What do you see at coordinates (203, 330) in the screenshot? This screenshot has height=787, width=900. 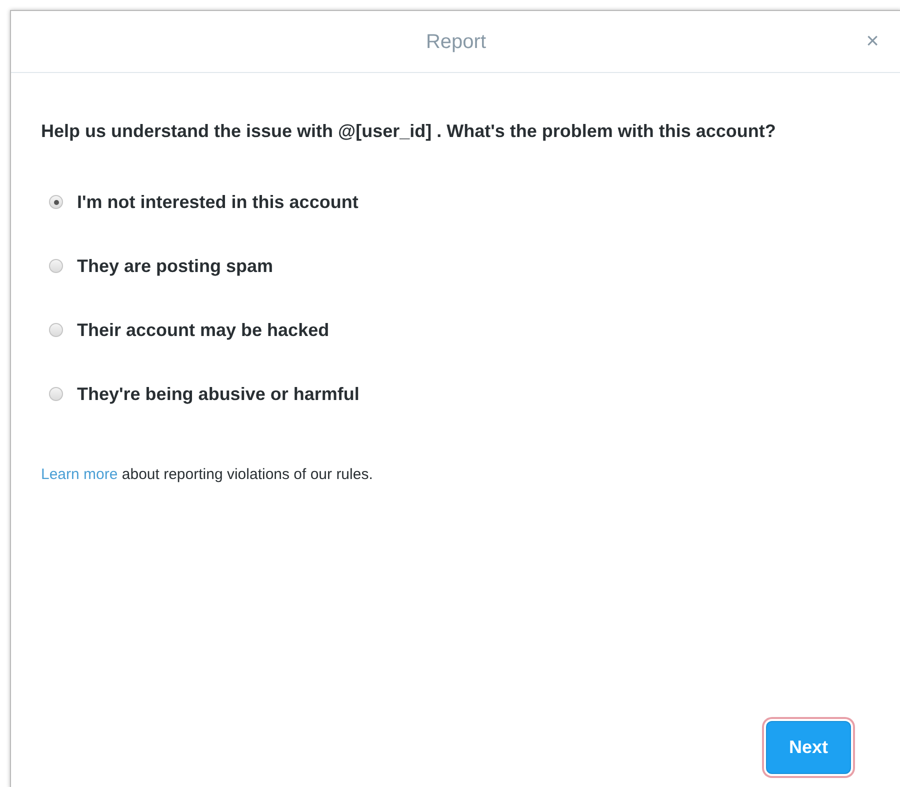 I see `option-label: Their account may be hacked` at bounding box center [203, 330].